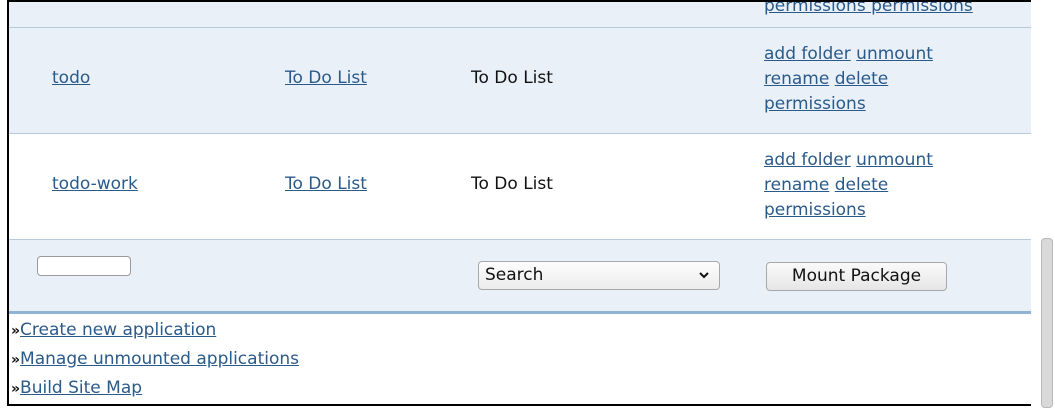  What do you see at coordinates (520, 15) in the screenshot?
I see `table-row: permissions permissions` at bounding box center [520, 15].